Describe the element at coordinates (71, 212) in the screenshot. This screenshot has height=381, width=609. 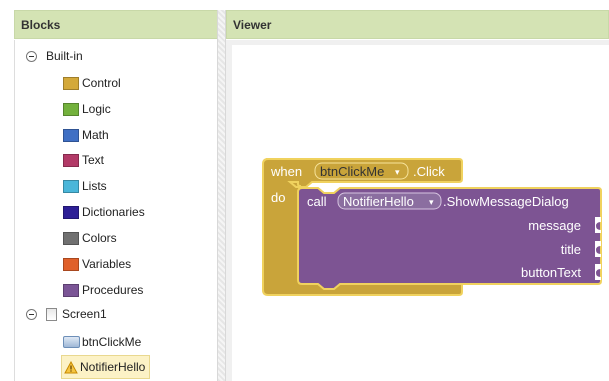
I see `dictionaries-color-icon` at that location.